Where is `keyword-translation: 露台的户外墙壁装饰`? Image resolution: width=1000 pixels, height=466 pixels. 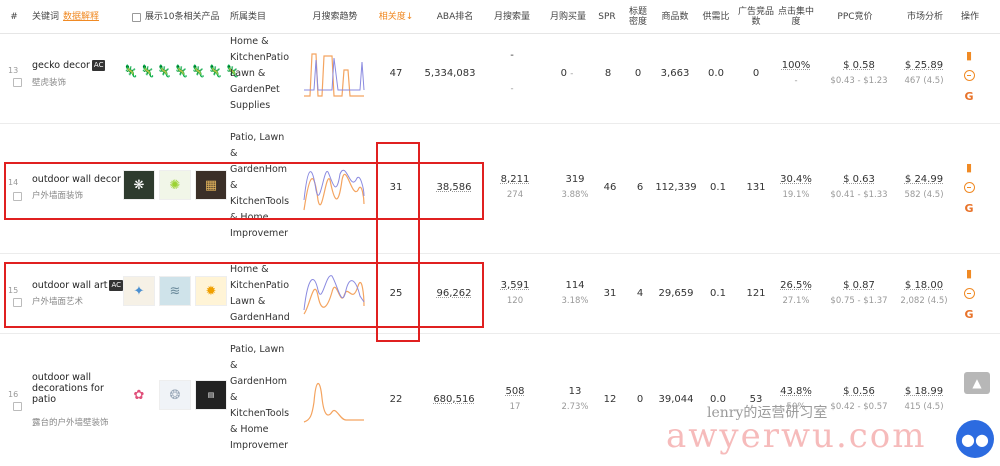 keyword-translation: 露台的户外墙壁装饰 is located at coordinates (70, 423).